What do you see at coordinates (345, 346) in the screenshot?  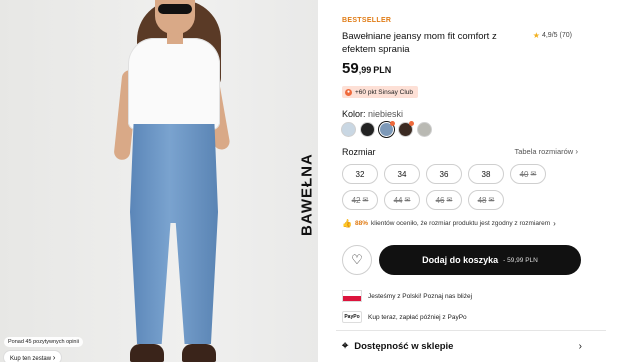 I see `location-pin-icon: ⌖` at bounding box center [345, 346].